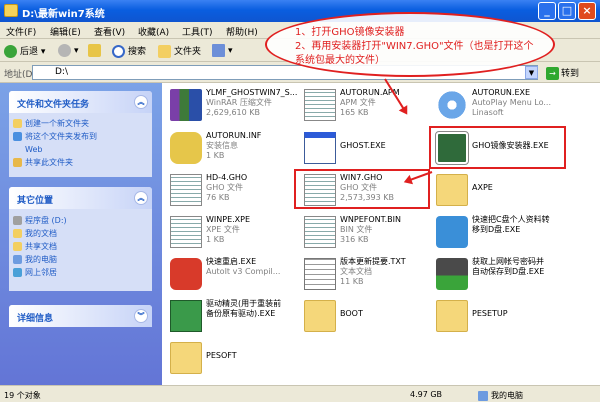 The width and height of the screenshot is (600, 402). I want to click on close-button: ×, so click(587, 11).